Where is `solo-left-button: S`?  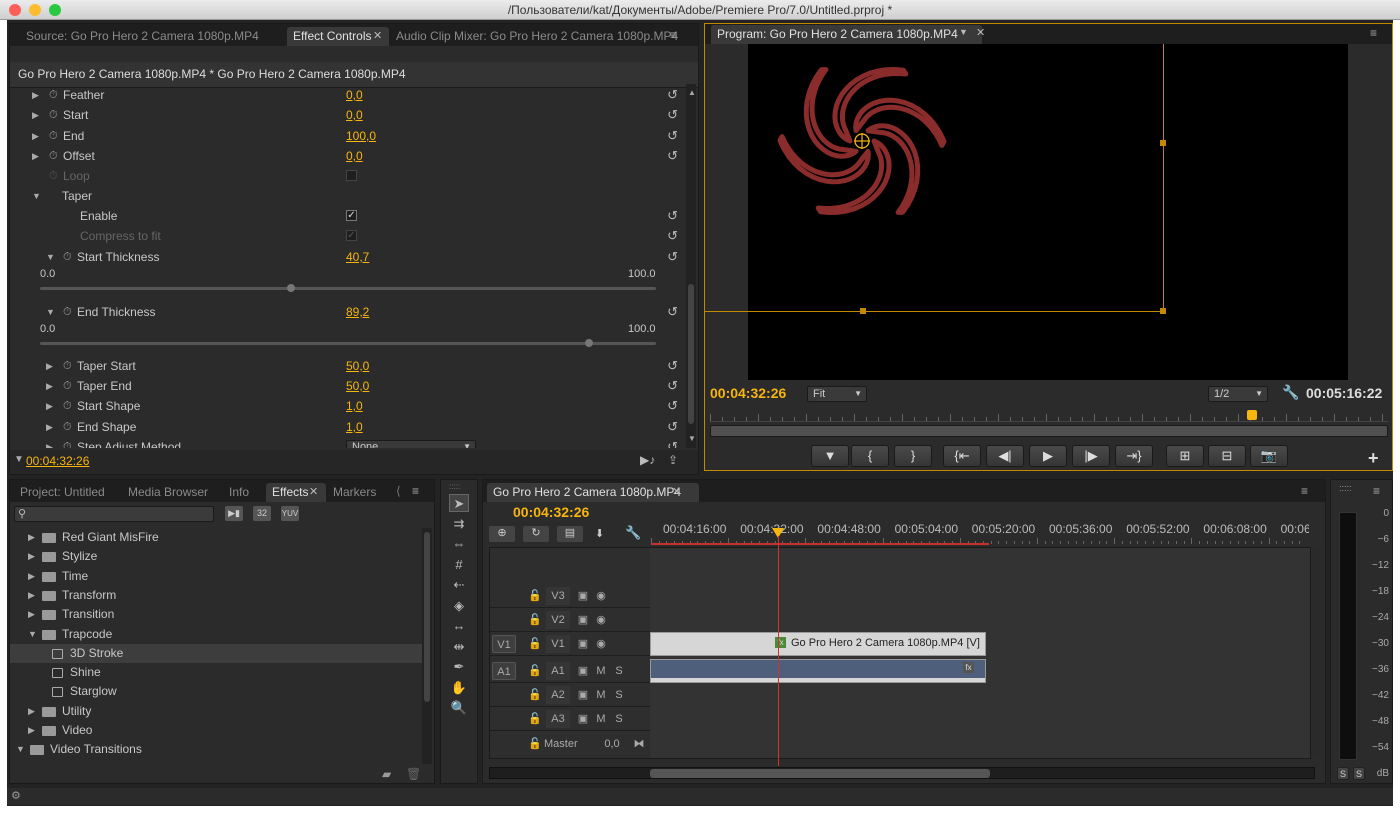 solo-left-button: S is located at coordinates (1343, 773).